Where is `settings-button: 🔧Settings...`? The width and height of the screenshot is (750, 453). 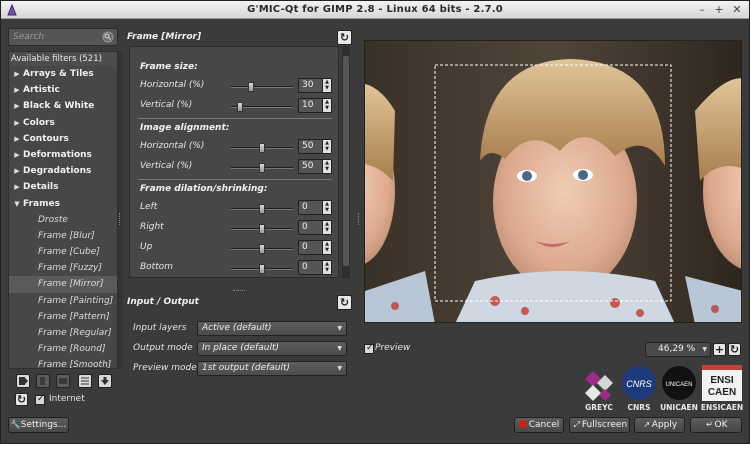 settings-button: 🔧Settings... is located at coordinates (38, 425).